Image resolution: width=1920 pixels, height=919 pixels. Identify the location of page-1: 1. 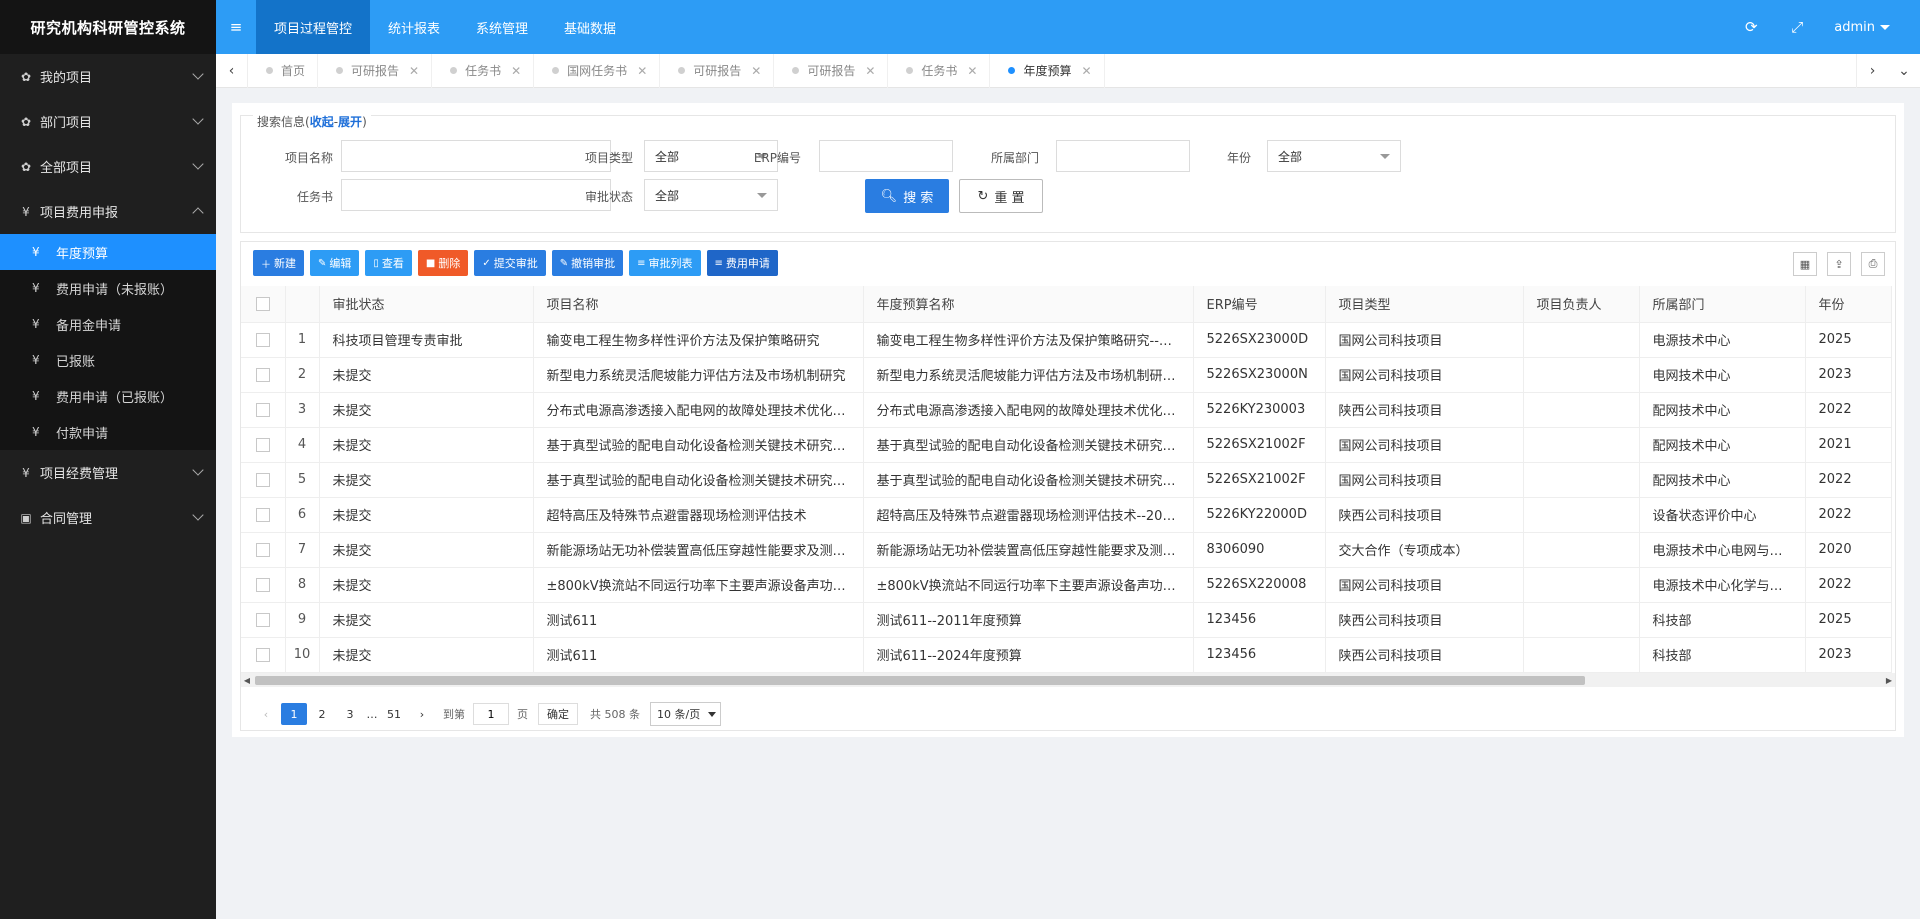
(294, 714).